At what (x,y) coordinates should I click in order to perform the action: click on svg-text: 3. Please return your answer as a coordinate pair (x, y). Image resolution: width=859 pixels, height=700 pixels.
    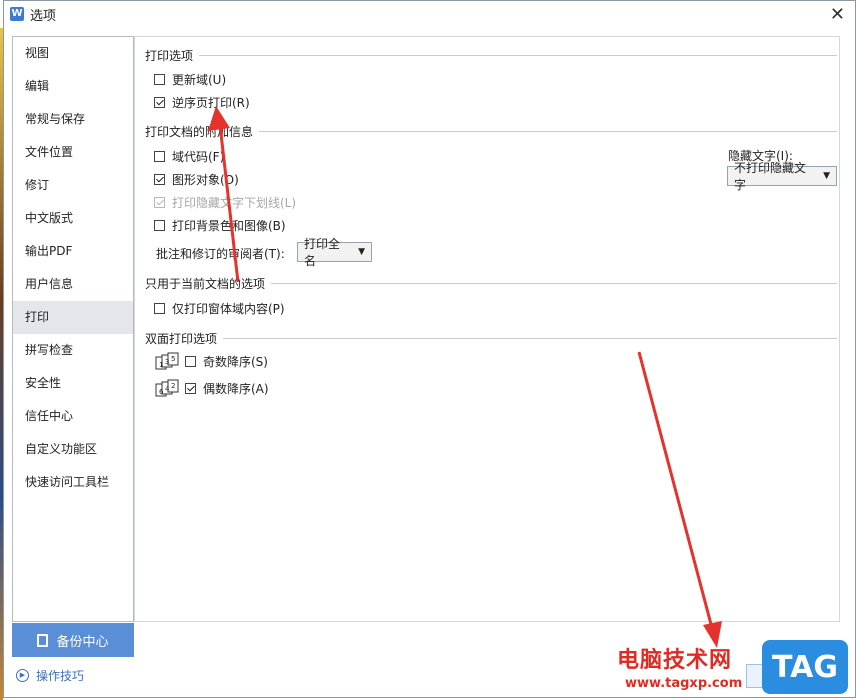
    Looking at the image, I should click on (167, 362).